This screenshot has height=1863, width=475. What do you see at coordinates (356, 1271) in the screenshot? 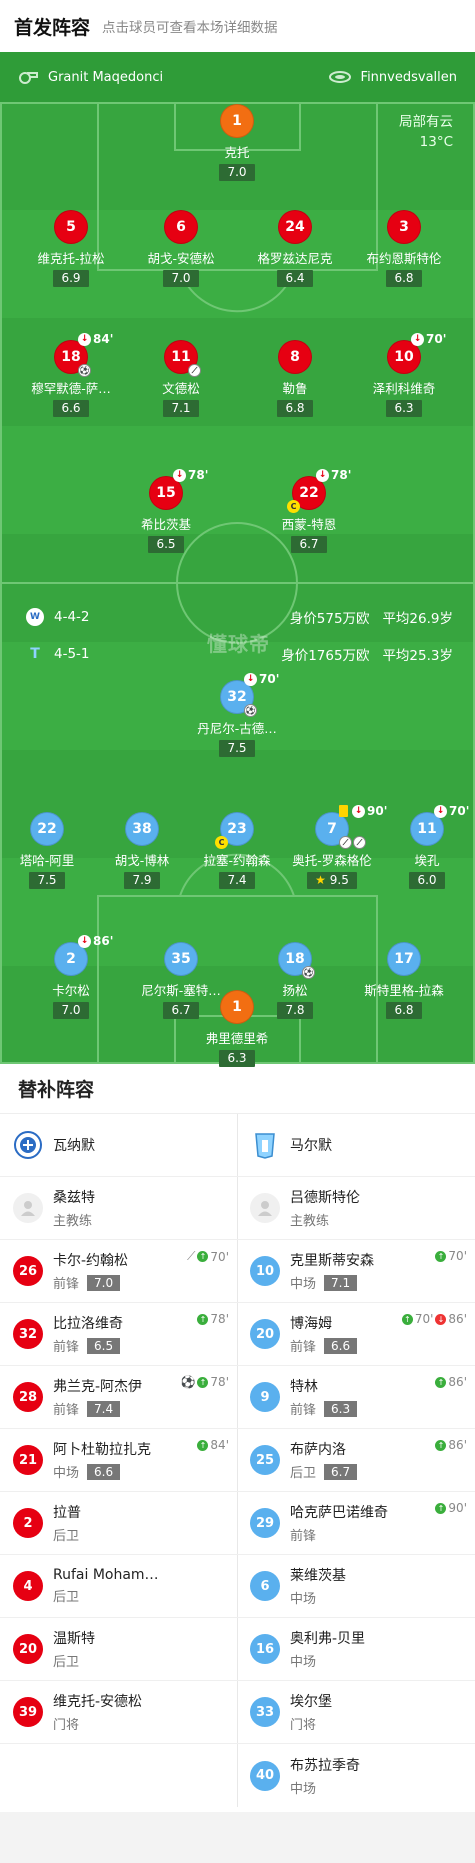
I see `sub-away-10: 10 克里斯蒂安森 中场 7.1 ↑ 70'` at bounding box center [356, 1271].